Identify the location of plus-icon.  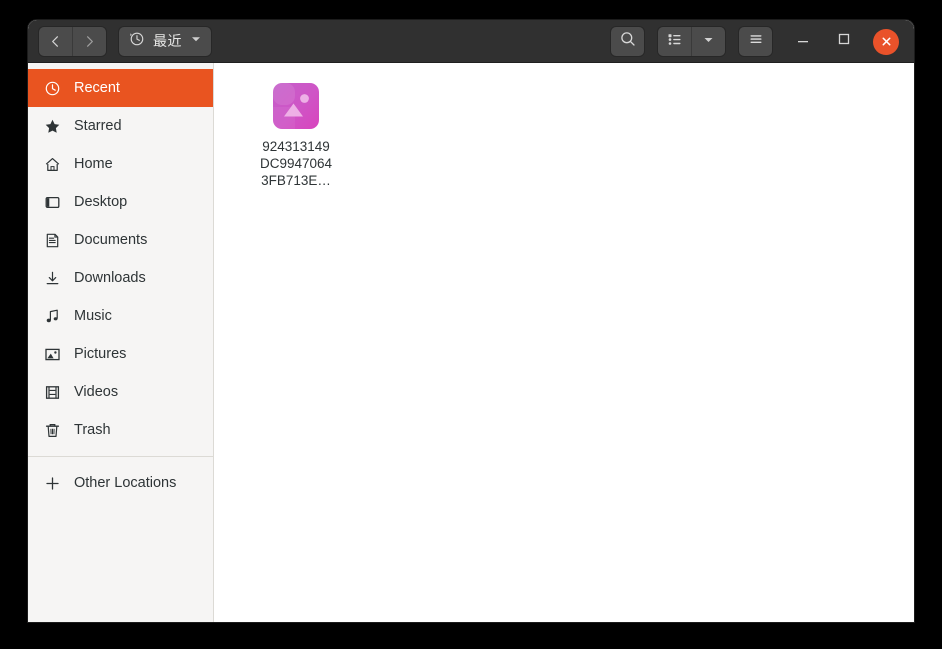
(52, 483).